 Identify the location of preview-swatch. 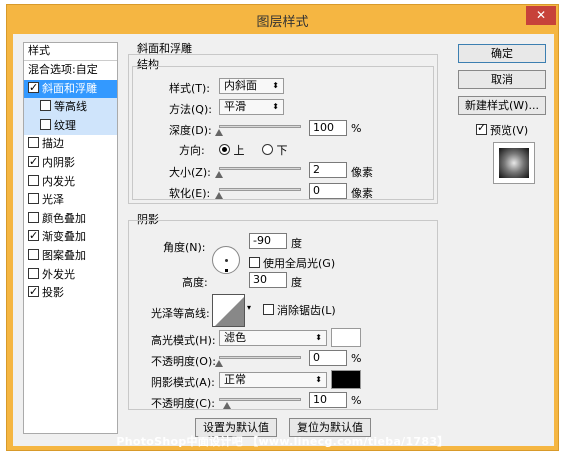
(514, 163).